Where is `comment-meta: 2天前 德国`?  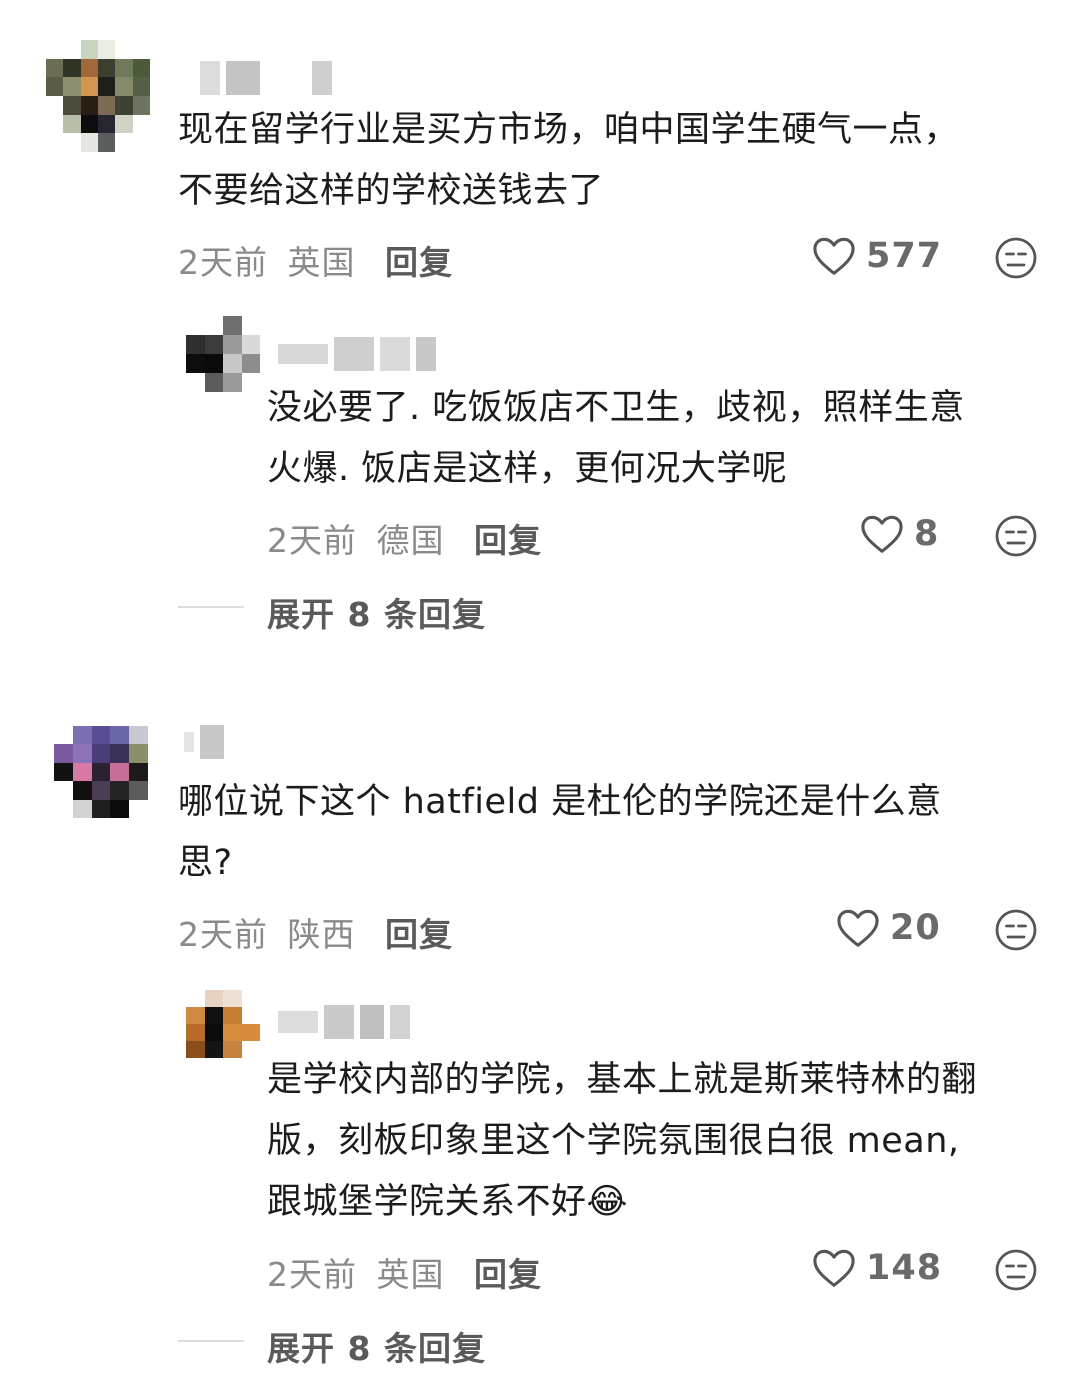
comment-meta: 2天前 德国 is located at coordinates (356, 538).